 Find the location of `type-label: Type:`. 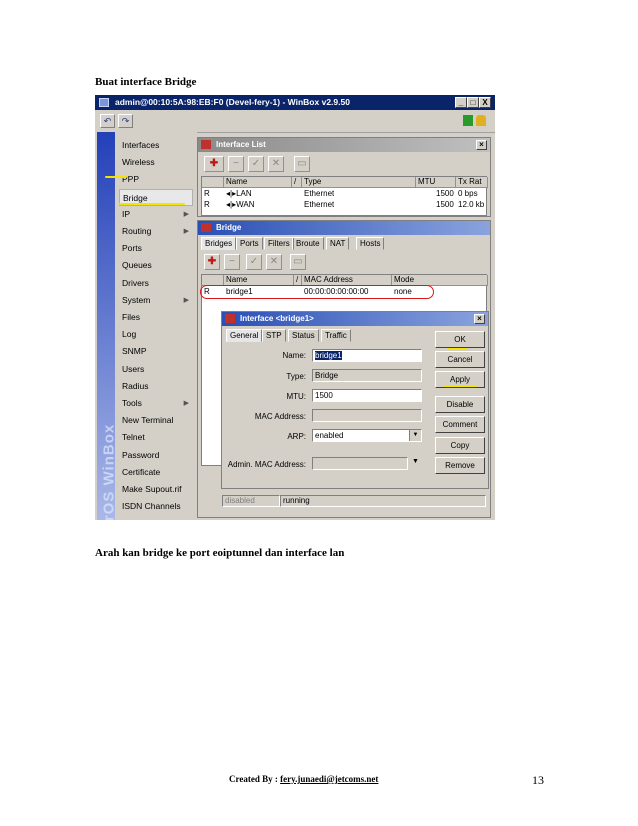

type-label: Type: is located at coordinates (296, 376).